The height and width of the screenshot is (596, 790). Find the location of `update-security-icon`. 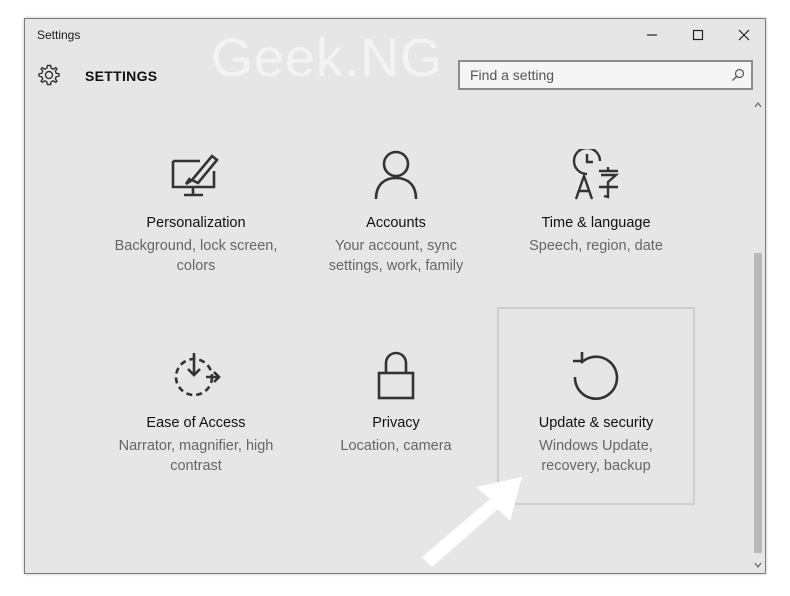

update-security-icon is located at coordinates (596, 376).